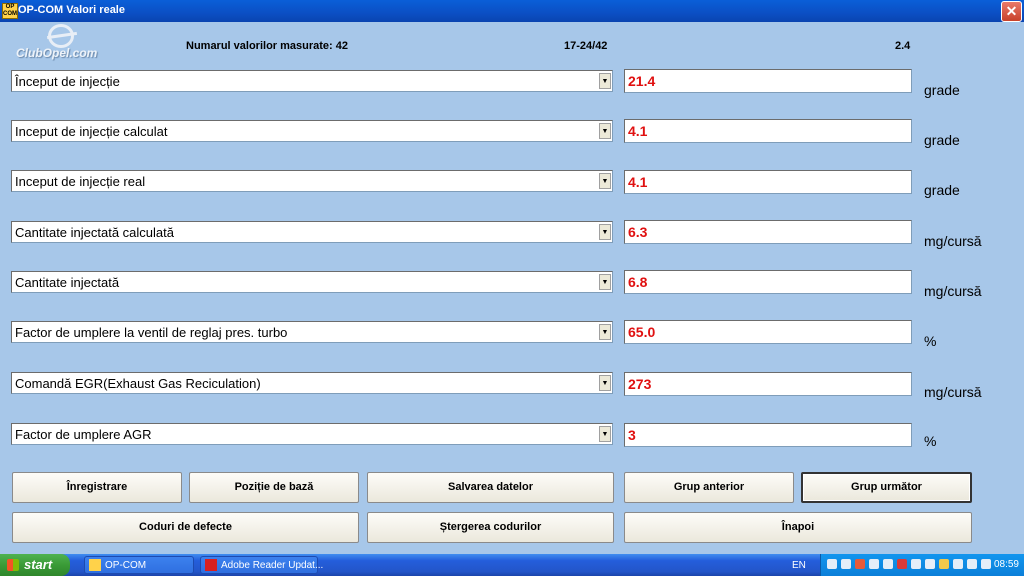 The height and width of the screenshot is (576, 1024). What do you see at coordinates (972, 564) in the screenshot?
I see `network-icon` at bounding box center [972, 564].